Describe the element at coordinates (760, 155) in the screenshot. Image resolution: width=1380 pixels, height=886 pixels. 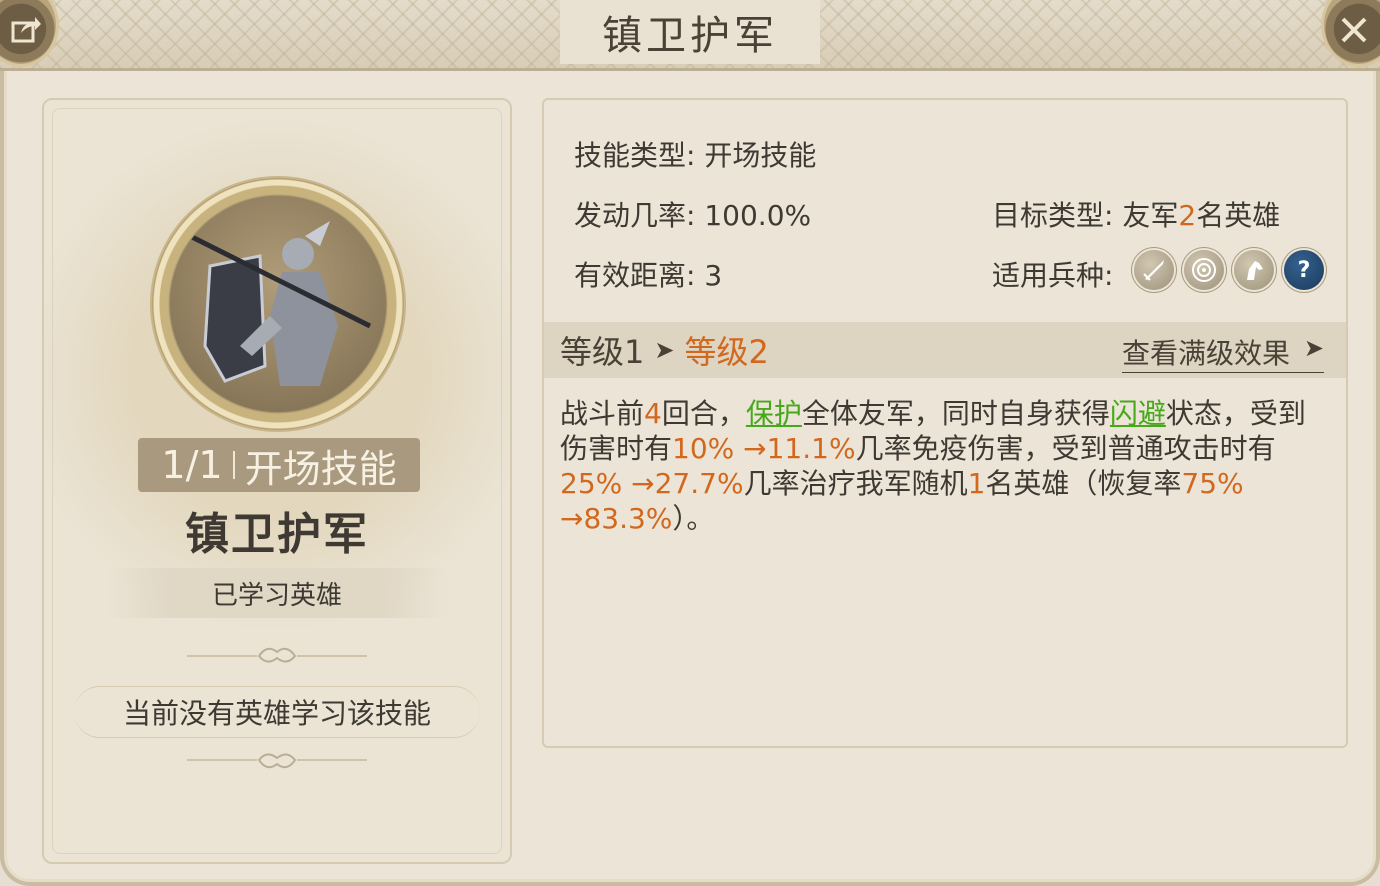
I see `skill-type-value: 开场技能` at that location.